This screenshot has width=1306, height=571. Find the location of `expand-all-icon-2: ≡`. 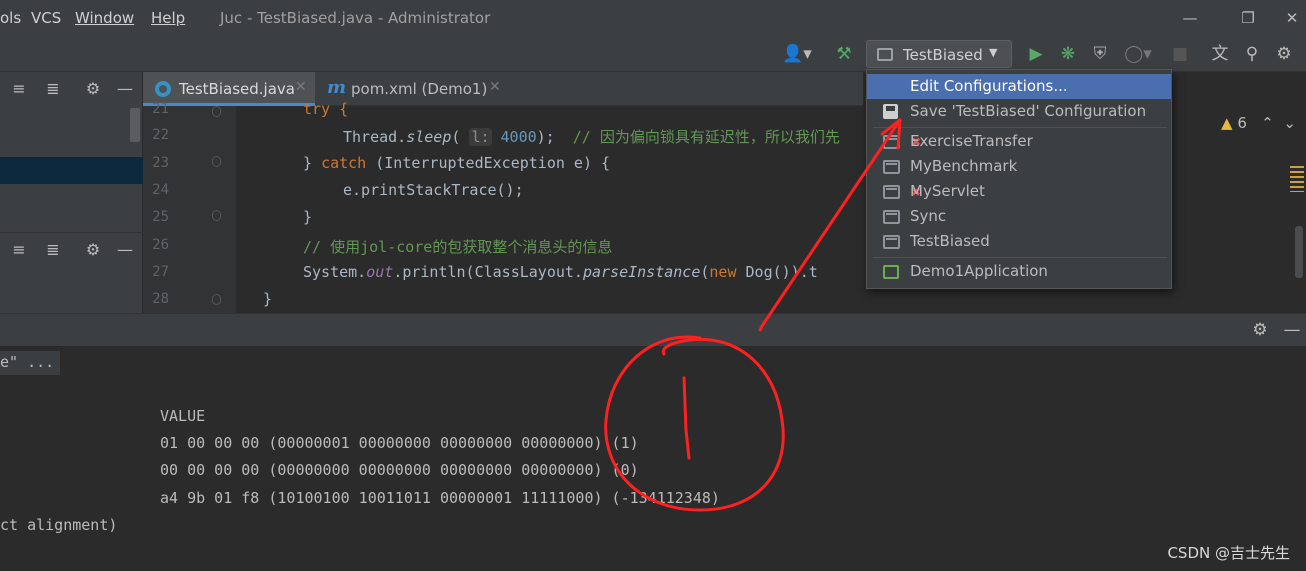

expand-all-icon-2: ≡ is located at coordinates (19, 250).